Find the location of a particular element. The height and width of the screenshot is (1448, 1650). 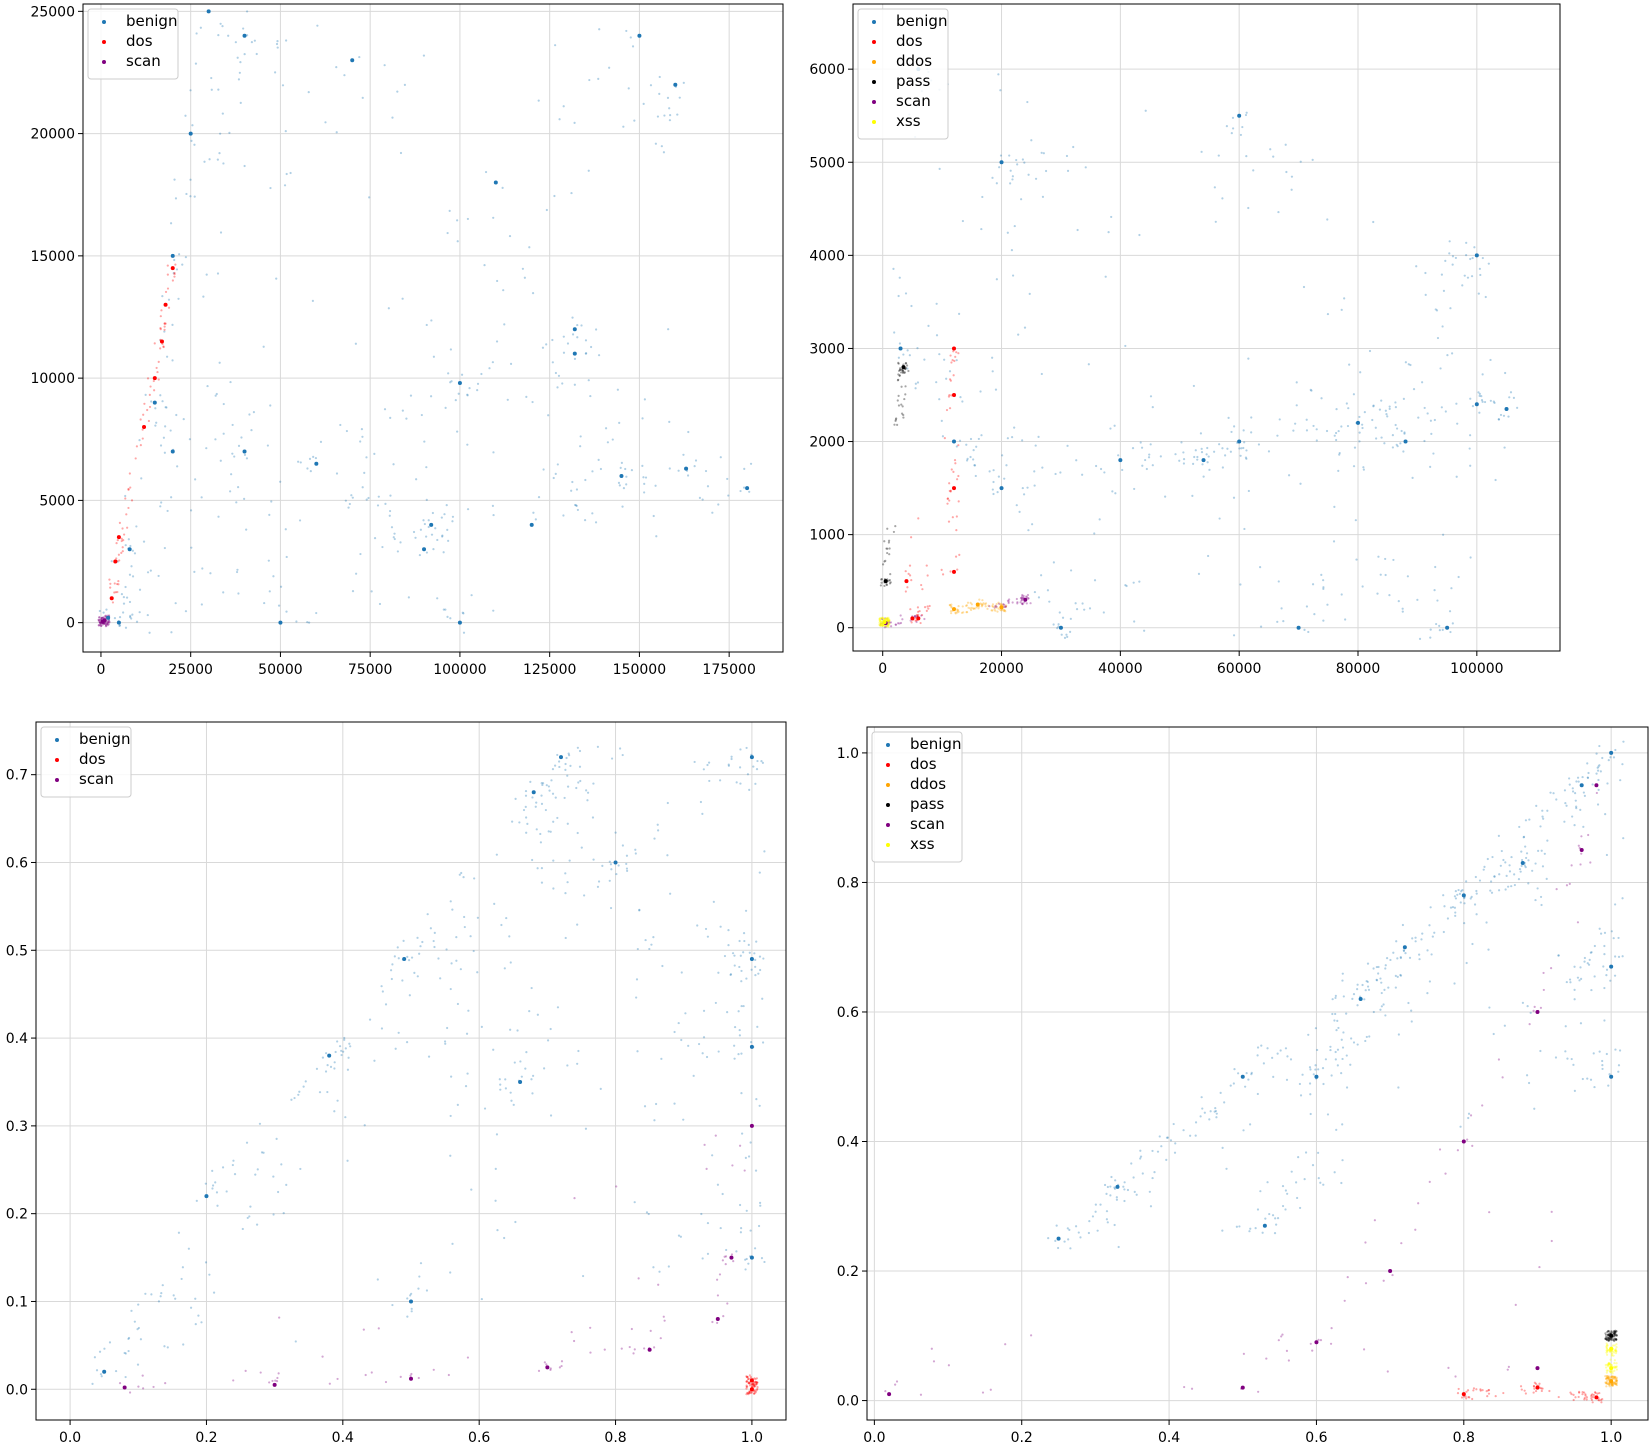

data-point-dos is located at coordinates (918, 618).